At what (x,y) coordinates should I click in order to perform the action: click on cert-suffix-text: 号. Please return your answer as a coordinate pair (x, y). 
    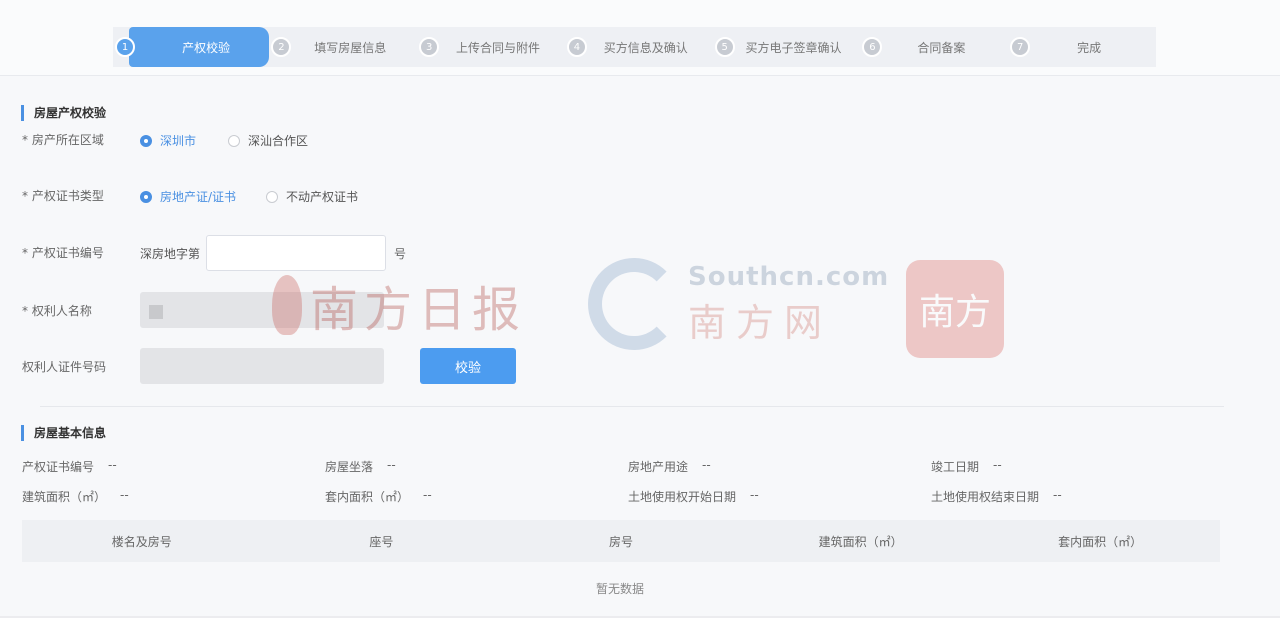
    Looking at the image, I should click on (400, 254).